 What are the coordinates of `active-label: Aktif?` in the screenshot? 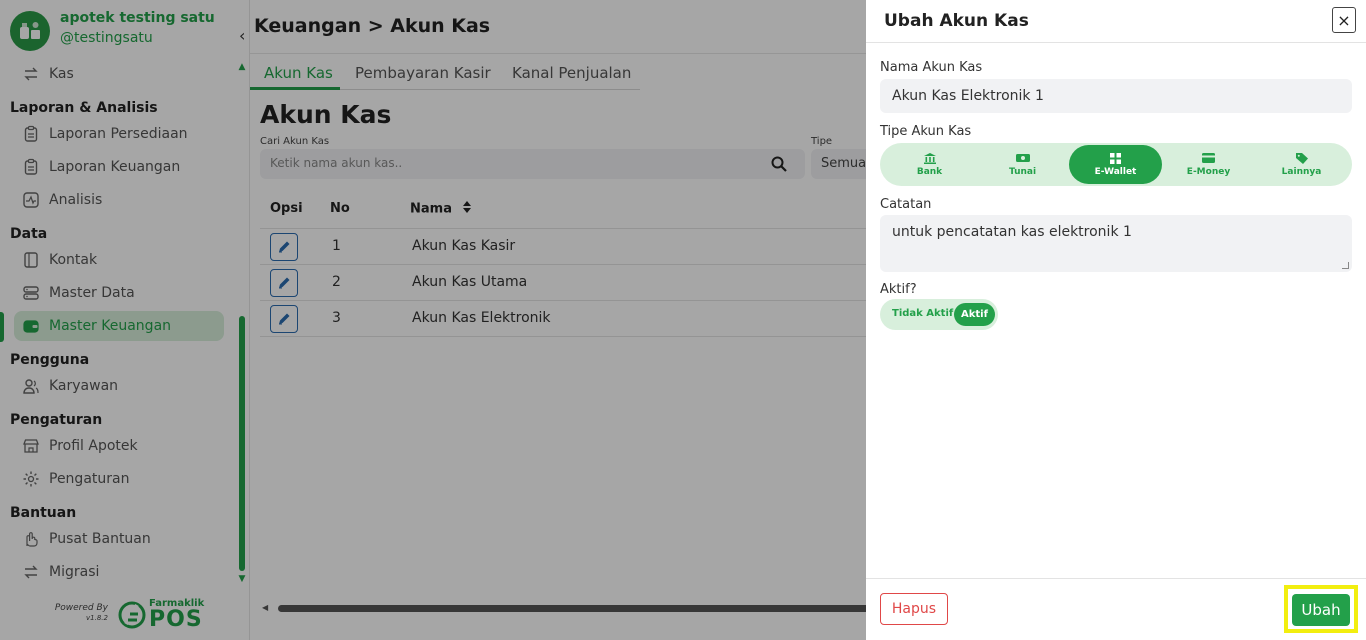 It's located at (898, 289).